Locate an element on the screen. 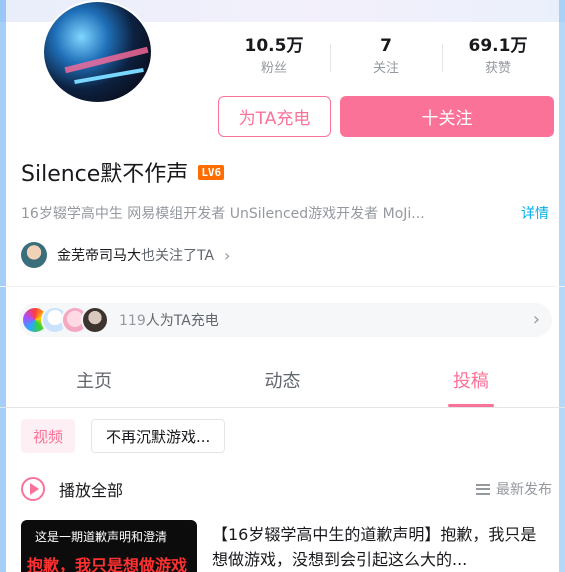 This screenshot has width=565, height=572. stat-label: 粉丝 is located at coordinates (273, 68).